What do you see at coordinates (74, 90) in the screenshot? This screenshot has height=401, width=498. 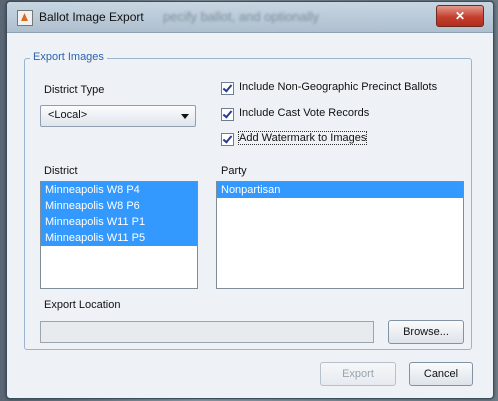 I see `district-type-label: District Type` at bounding box center [74, 90].